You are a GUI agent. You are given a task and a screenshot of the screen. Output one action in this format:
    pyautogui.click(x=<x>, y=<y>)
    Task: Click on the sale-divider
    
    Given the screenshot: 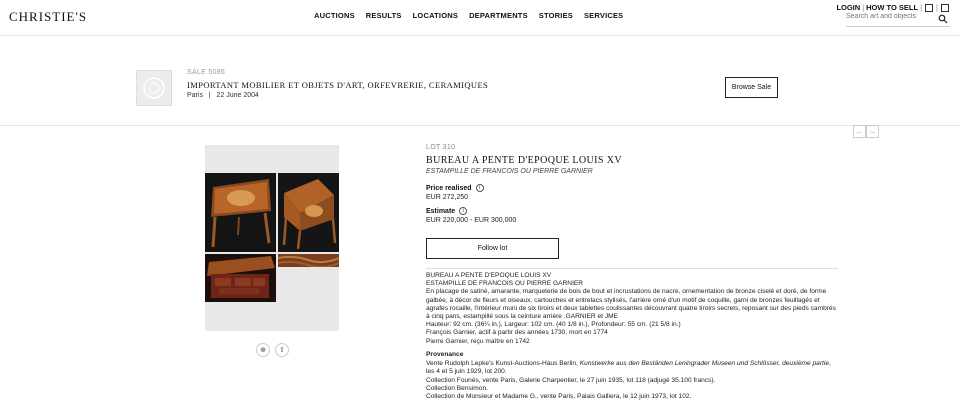 What is the action you would take?
    pyautogui.click(x=480, y=125)
    